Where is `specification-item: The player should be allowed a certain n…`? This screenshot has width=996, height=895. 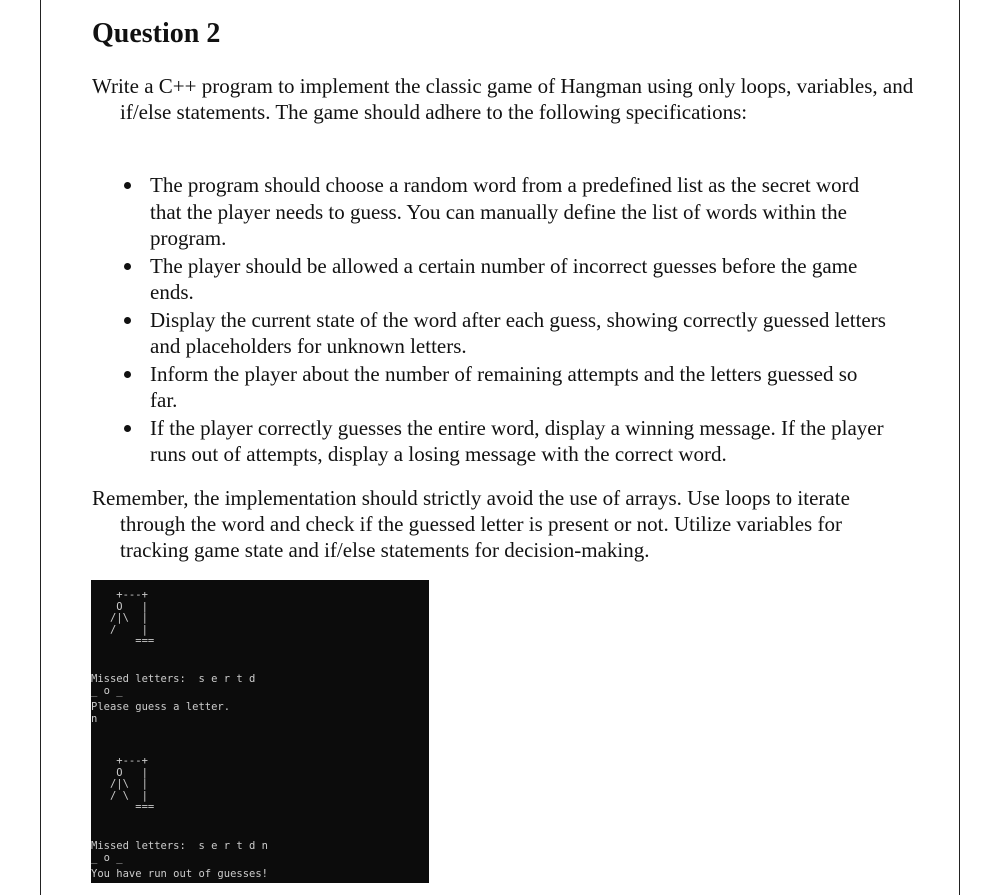
specification-item: The player should be allowed a certain n… is located at coordinates (507, 279).